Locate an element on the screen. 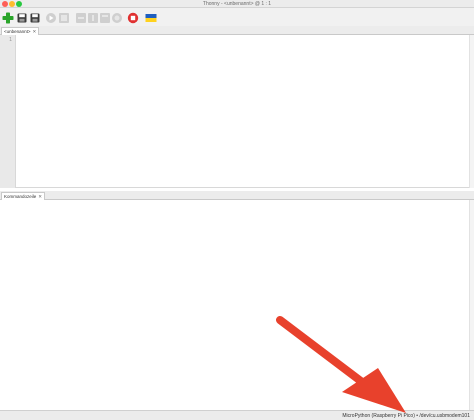 This screenshot has height=420, width=474. open-file-button is located at coordinates (22, 18).